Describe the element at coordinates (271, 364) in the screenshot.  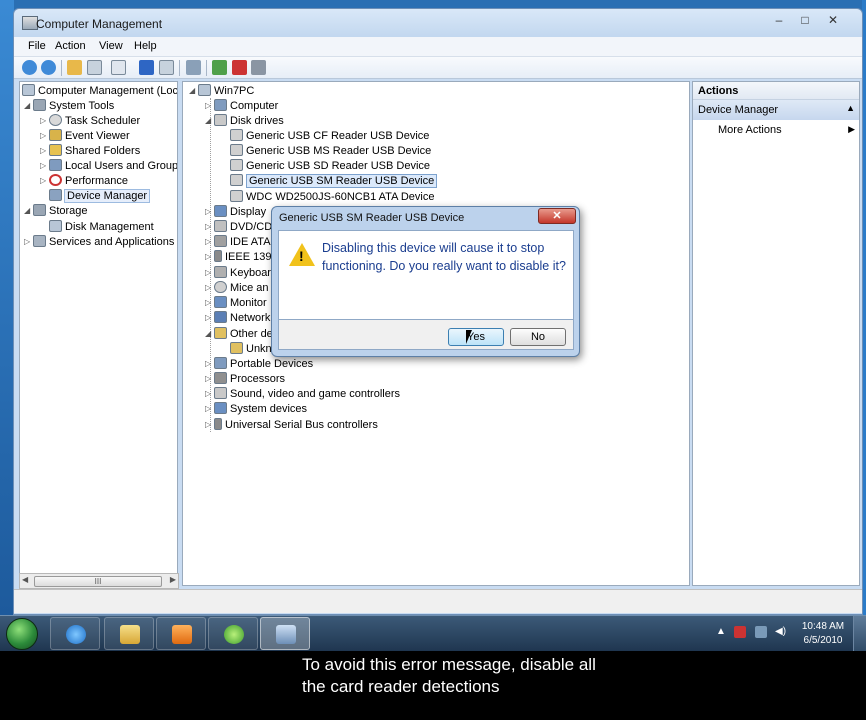
I see `device-portable: Portable Devices` at that location.